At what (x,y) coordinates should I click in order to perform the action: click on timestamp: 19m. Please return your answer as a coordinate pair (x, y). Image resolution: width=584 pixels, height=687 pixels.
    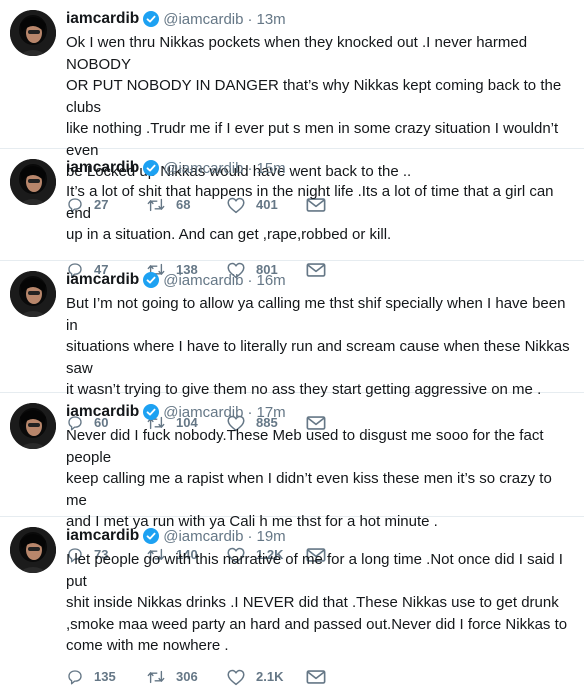
    Looking at the image, I should click on (271, 536).